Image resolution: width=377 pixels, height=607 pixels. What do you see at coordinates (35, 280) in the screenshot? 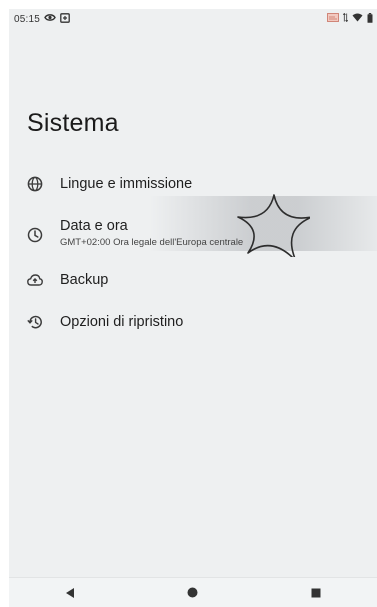
I see `cloud-upload-icon` at bounding box center [35, 280].